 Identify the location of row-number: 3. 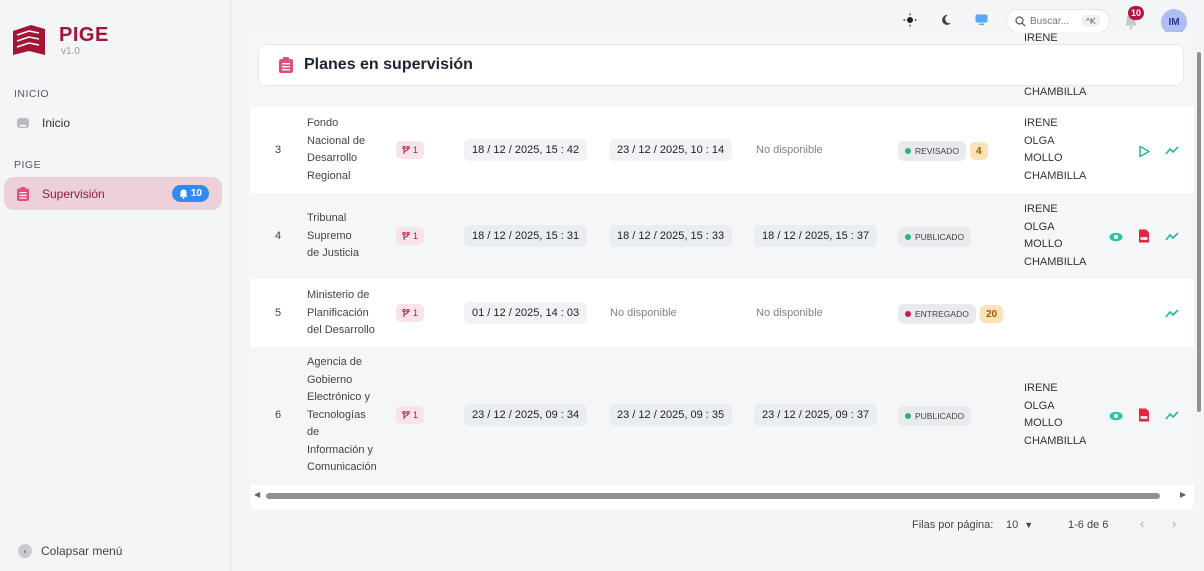
(278, 150).